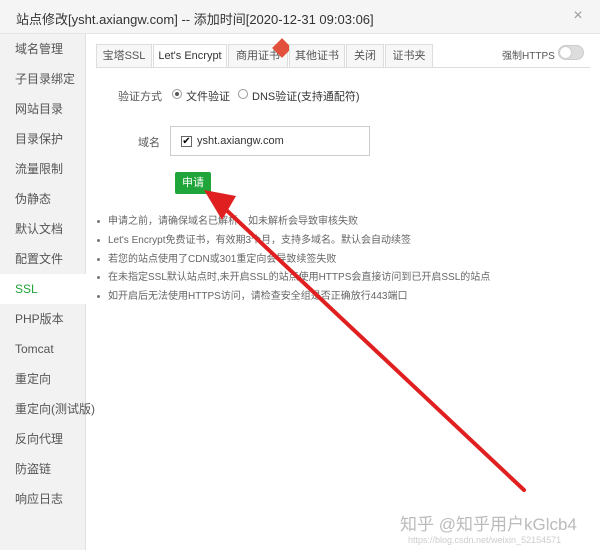 This screenshot has height=550, width=600. Describe the element at coordinates (488, 524) in the screenshot. I see `watermark: 知乎 @知乎用户kGlcb4` at that location.